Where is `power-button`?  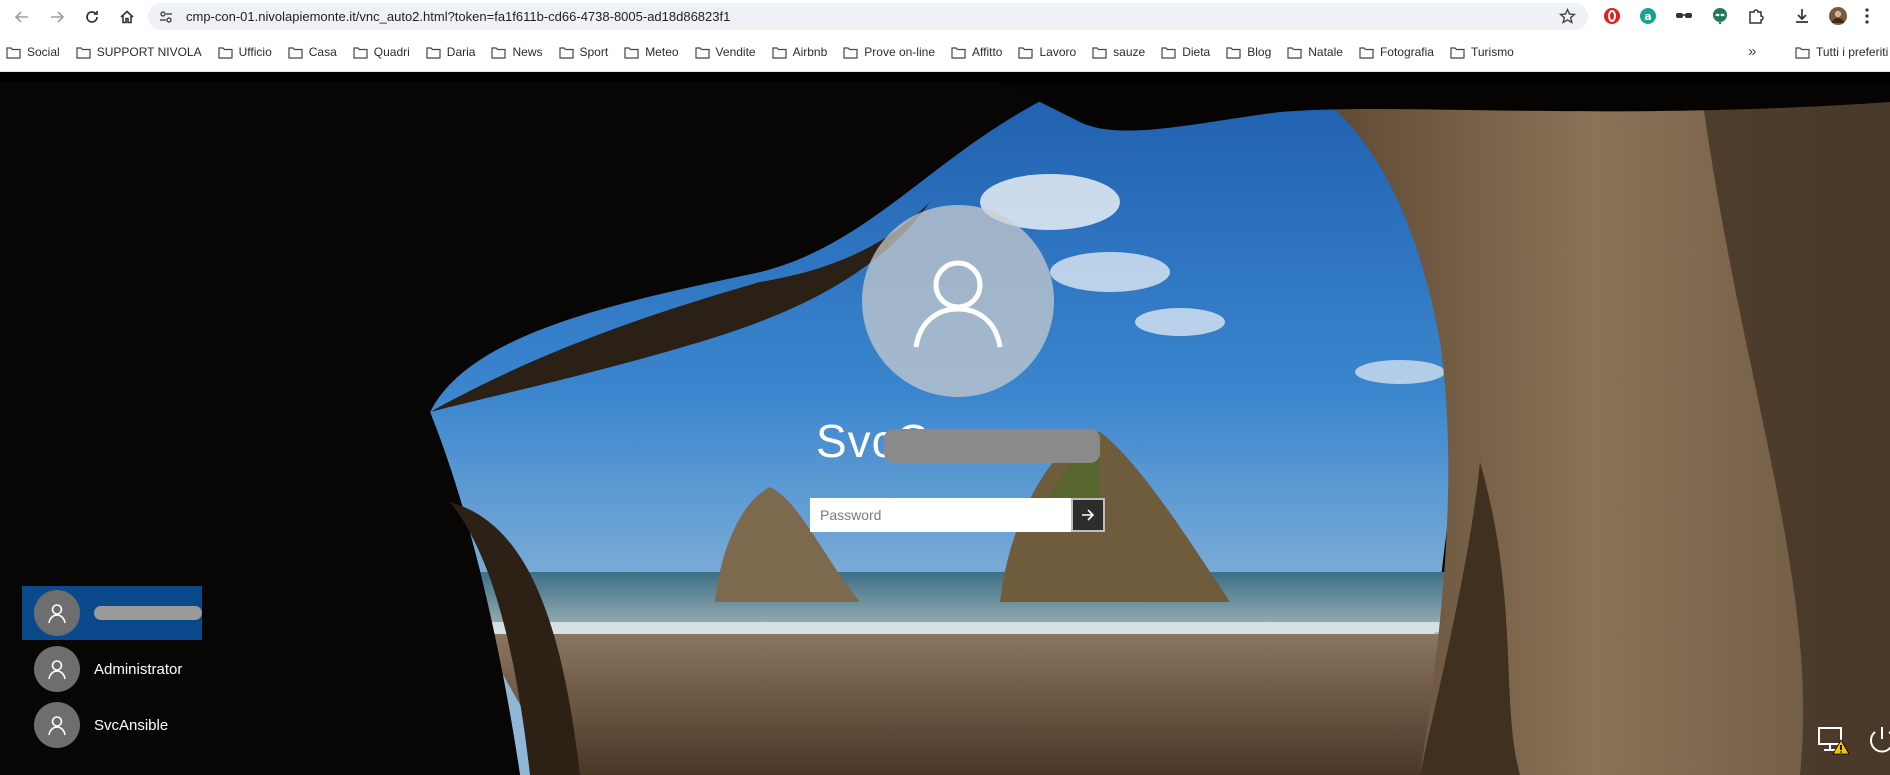
power-button is located at coordinates (1877, 740).